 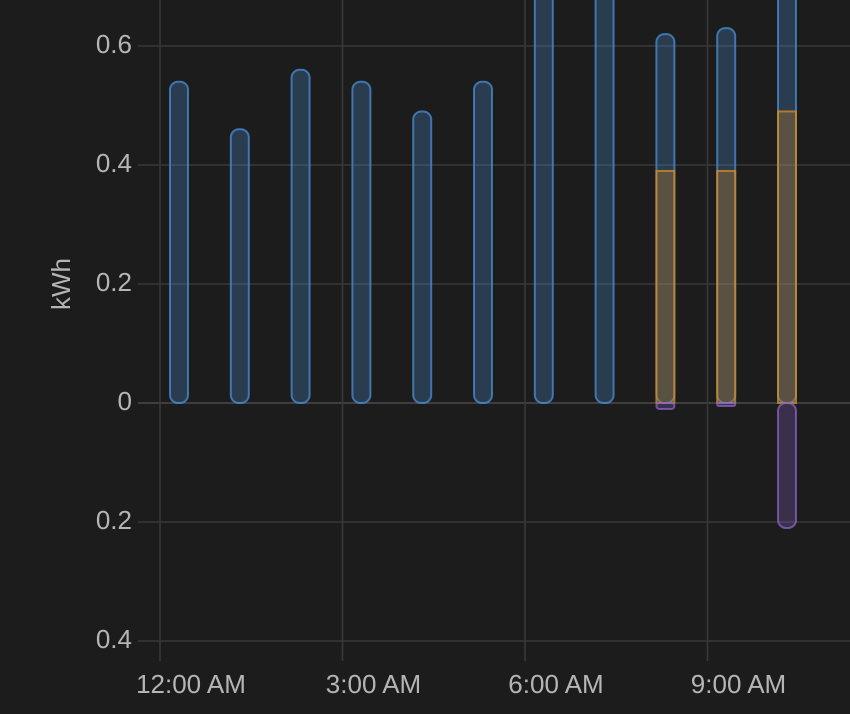 What do you see at coordinates (114, 341) in the screenshot?
I see `y-tick-labels: 0.6 0.4 0.2 0 0.2 0.4` at bounding box center [114, 341].